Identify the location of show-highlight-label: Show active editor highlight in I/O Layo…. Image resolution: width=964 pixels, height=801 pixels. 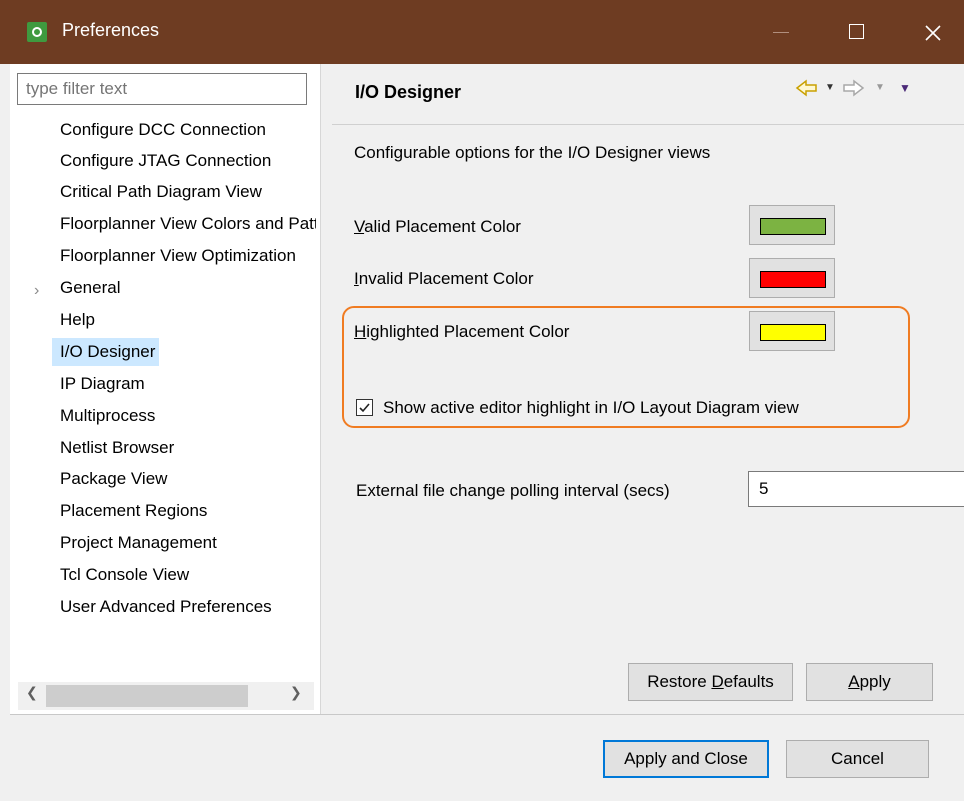
(591, 408).